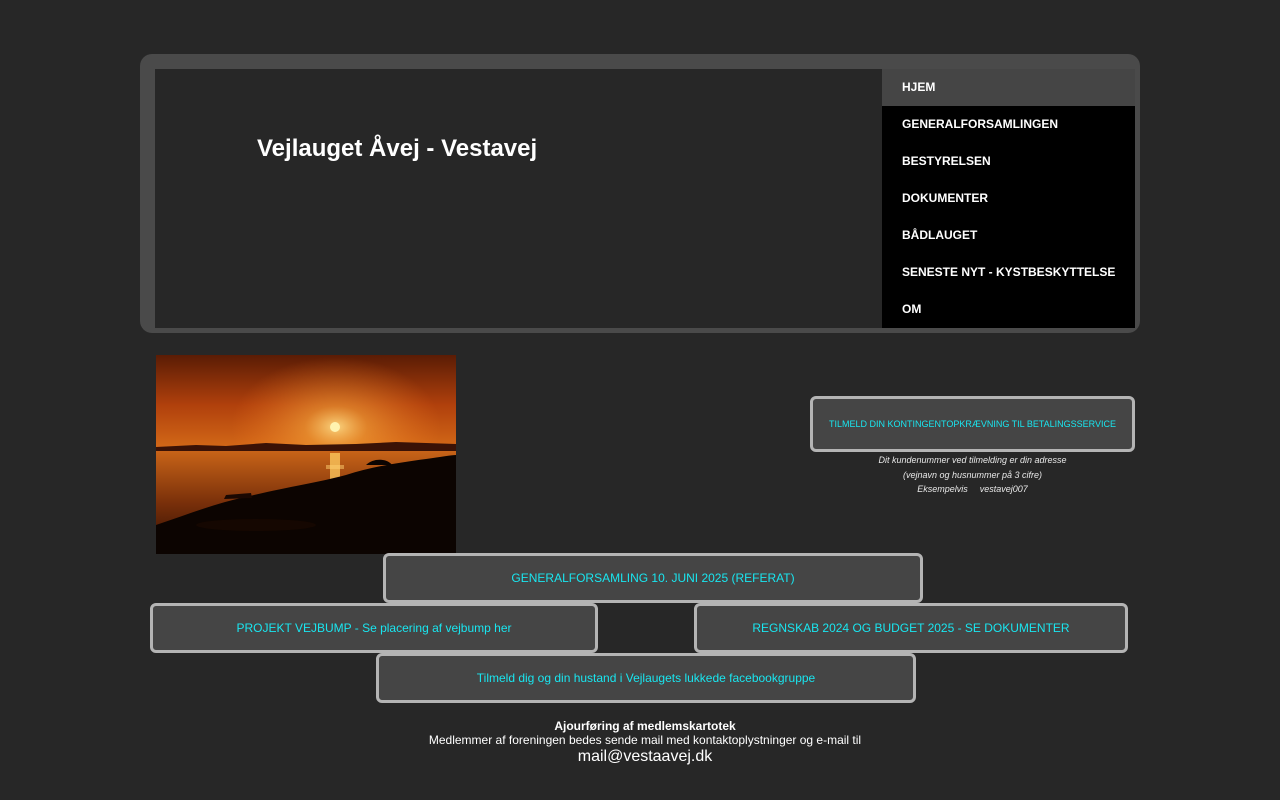  What do you see at coordinates (972, 489) in the screenshot?
I see `note-example: Eksempelvis vestavej007` at bounding box center [972, 489].